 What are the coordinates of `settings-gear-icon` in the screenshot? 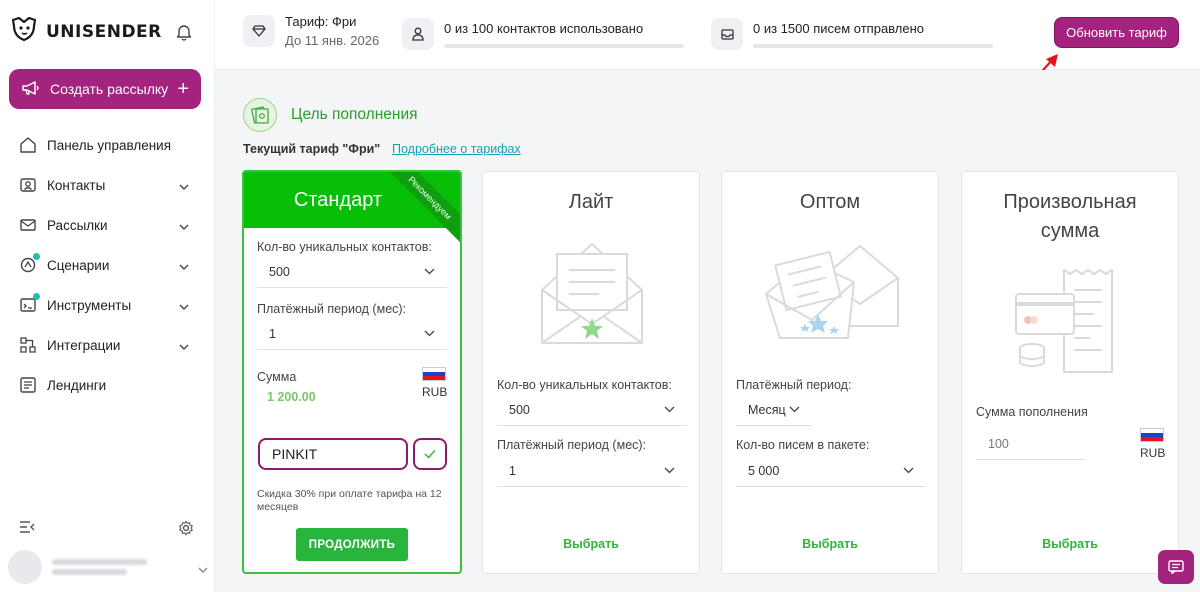 It's located at (186, 530).